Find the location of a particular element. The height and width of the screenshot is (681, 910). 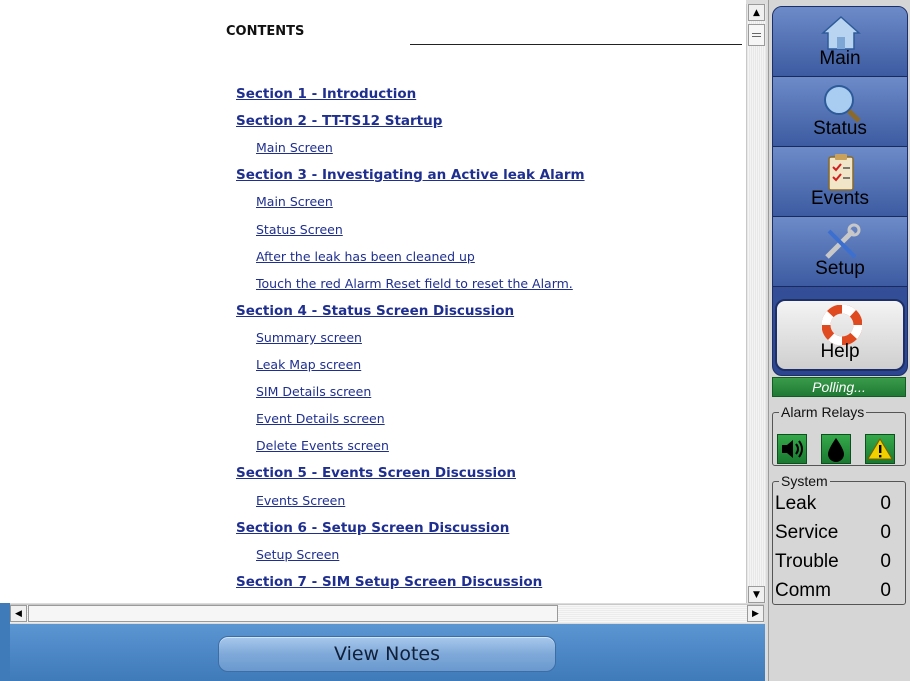

nav-help-label: Help is located at coordinates (840, 351).